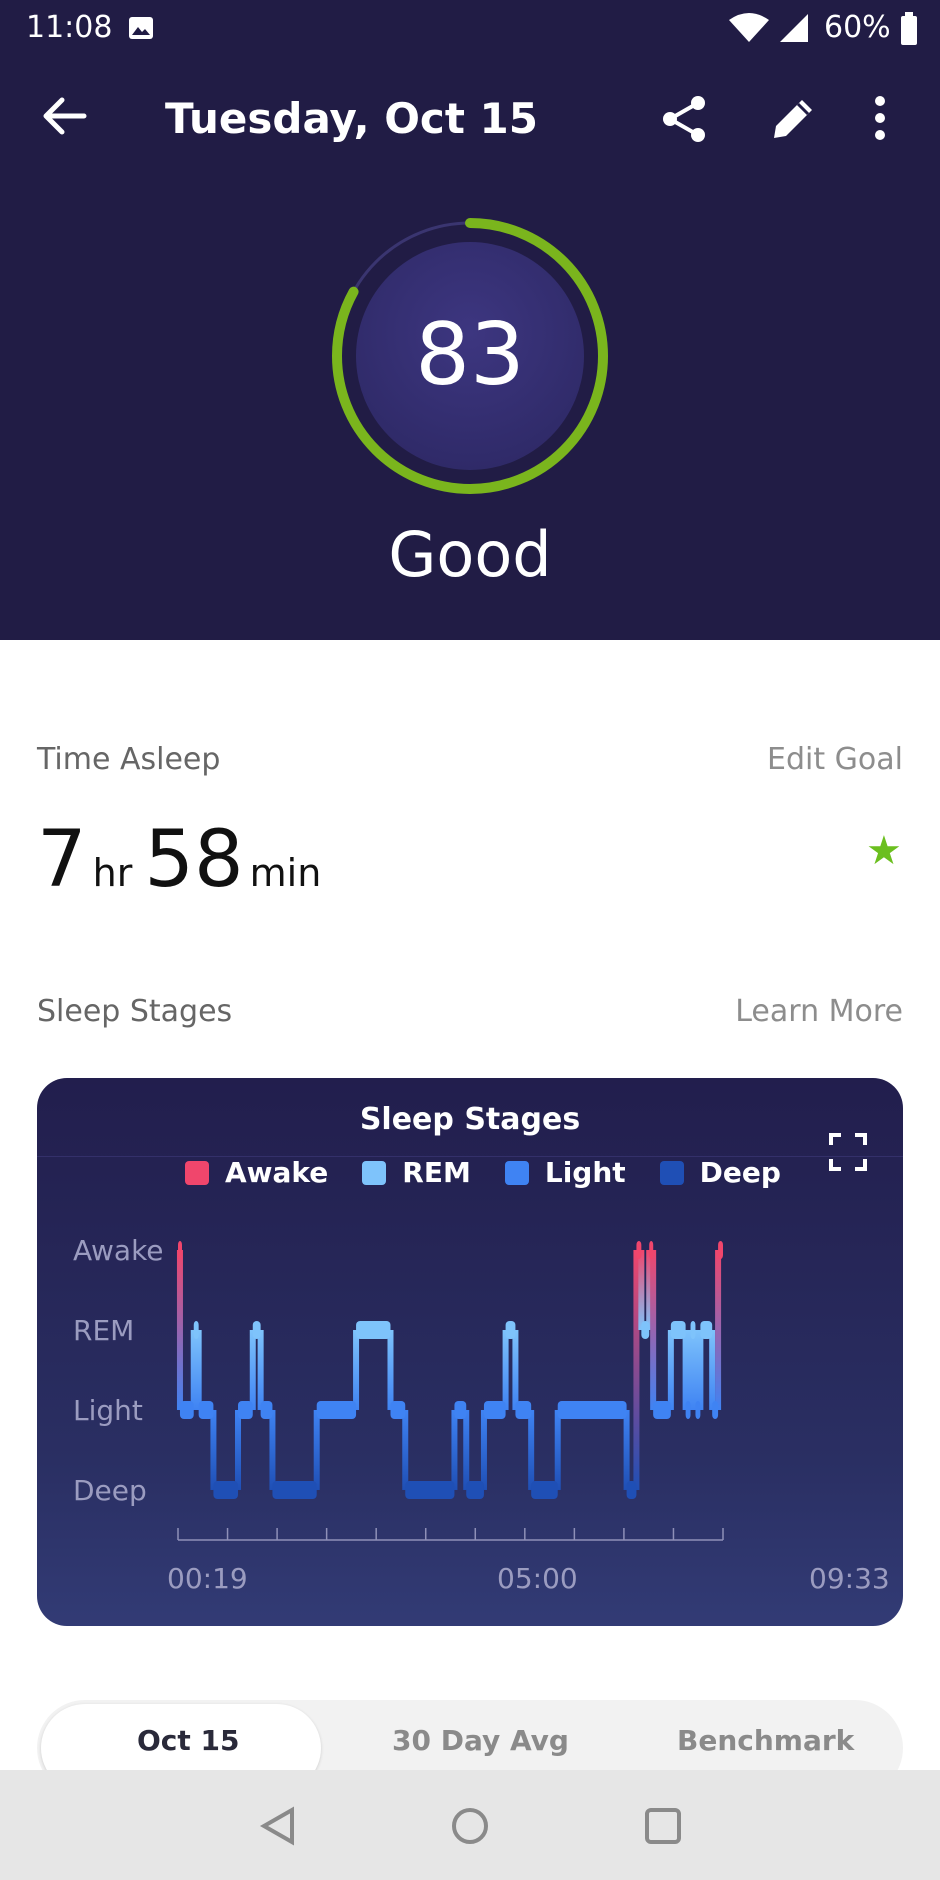 The width and height of the screenshot is (940, 1880). I want to click on sleep-stage-plot, so click(450, 1391).